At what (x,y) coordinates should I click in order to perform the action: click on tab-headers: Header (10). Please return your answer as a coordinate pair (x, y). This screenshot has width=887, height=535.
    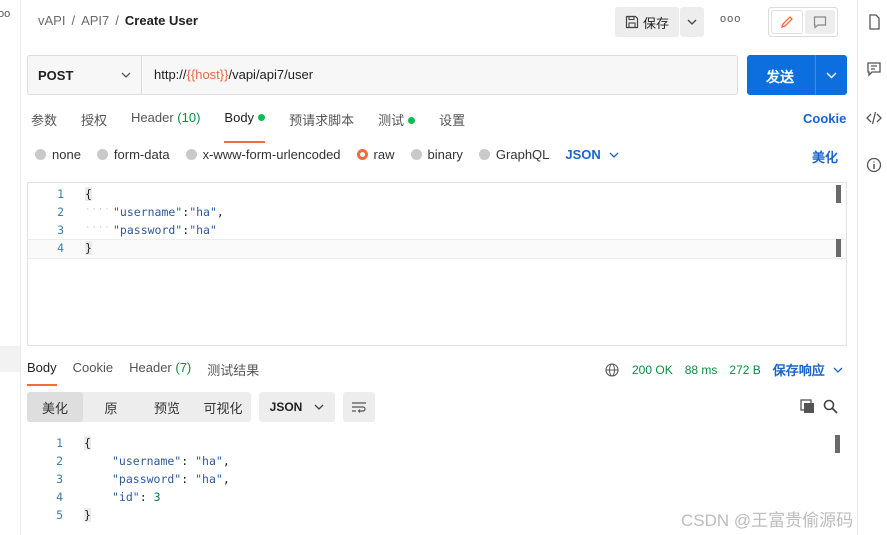
    Looking at the image, I should click on (165, 122).